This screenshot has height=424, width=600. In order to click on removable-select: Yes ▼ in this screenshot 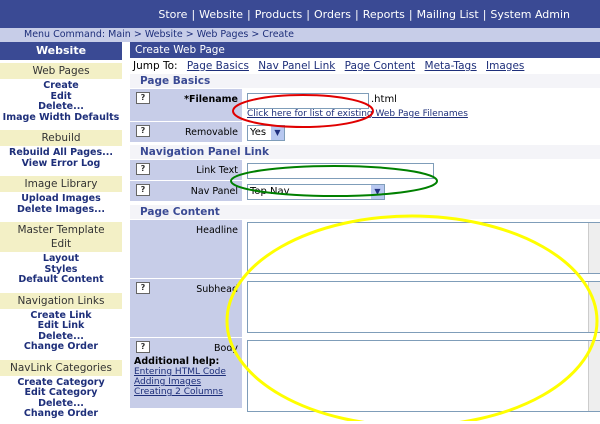, I will do `click(266, 133)`.